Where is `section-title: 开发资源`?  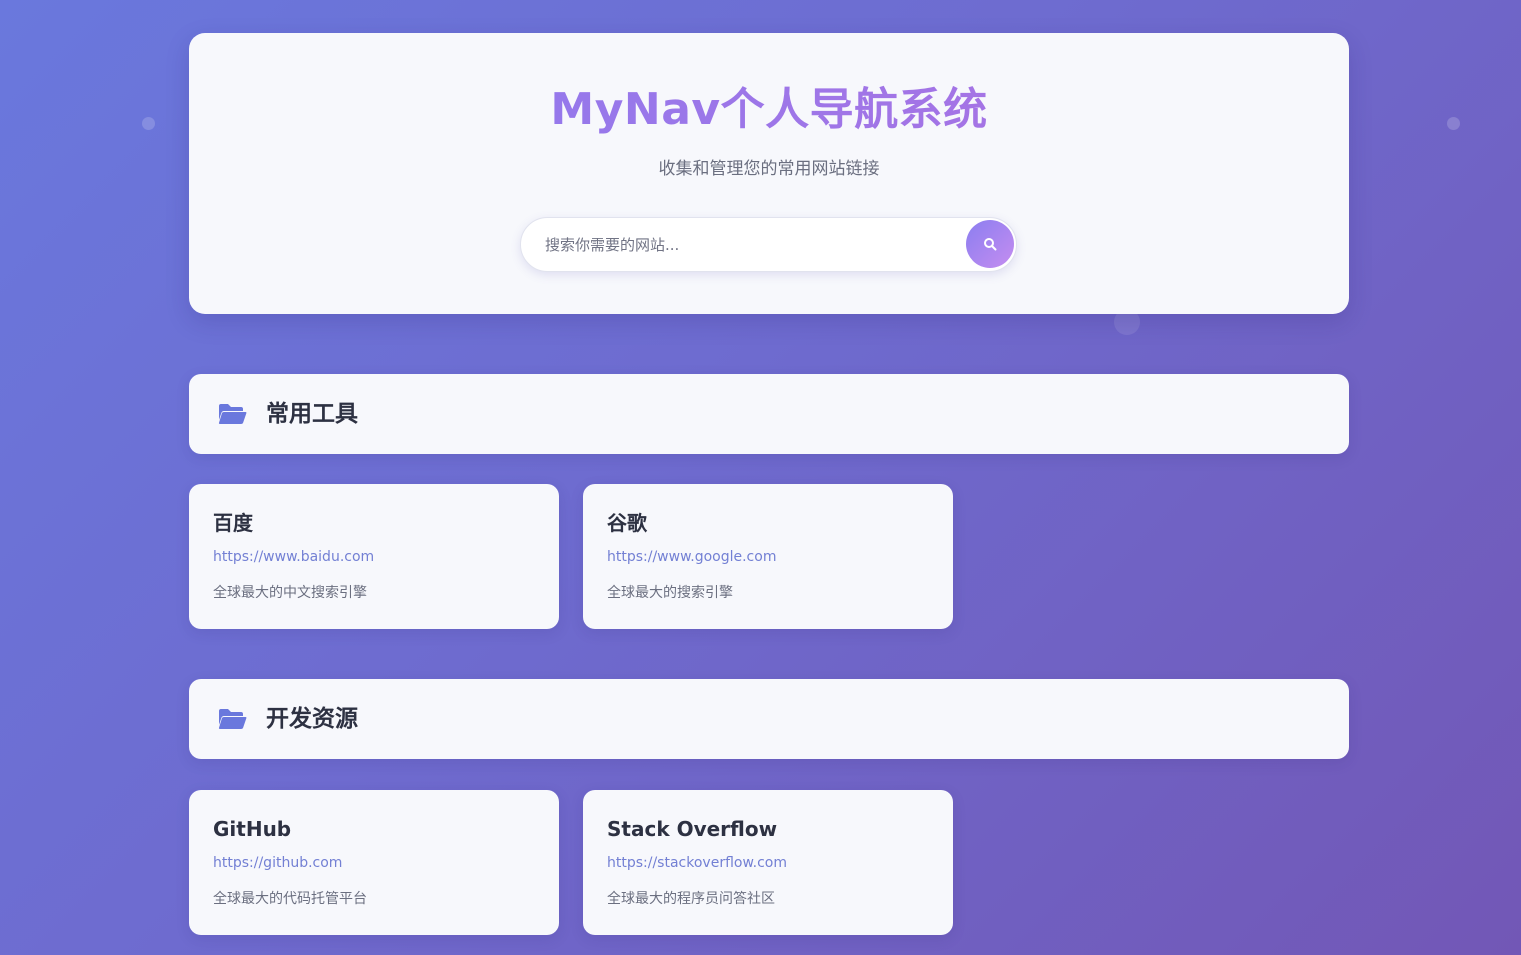 section-title: 开发资源 is located at coordinates (312, 719).